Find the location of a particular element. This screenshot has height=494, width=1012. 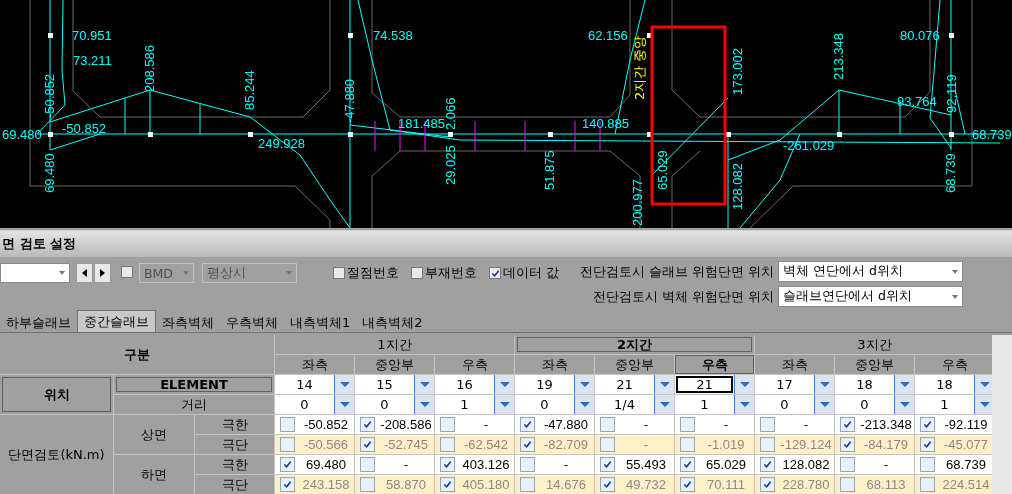

tab: 하부슬래브 is located at coordinates (38, 322).